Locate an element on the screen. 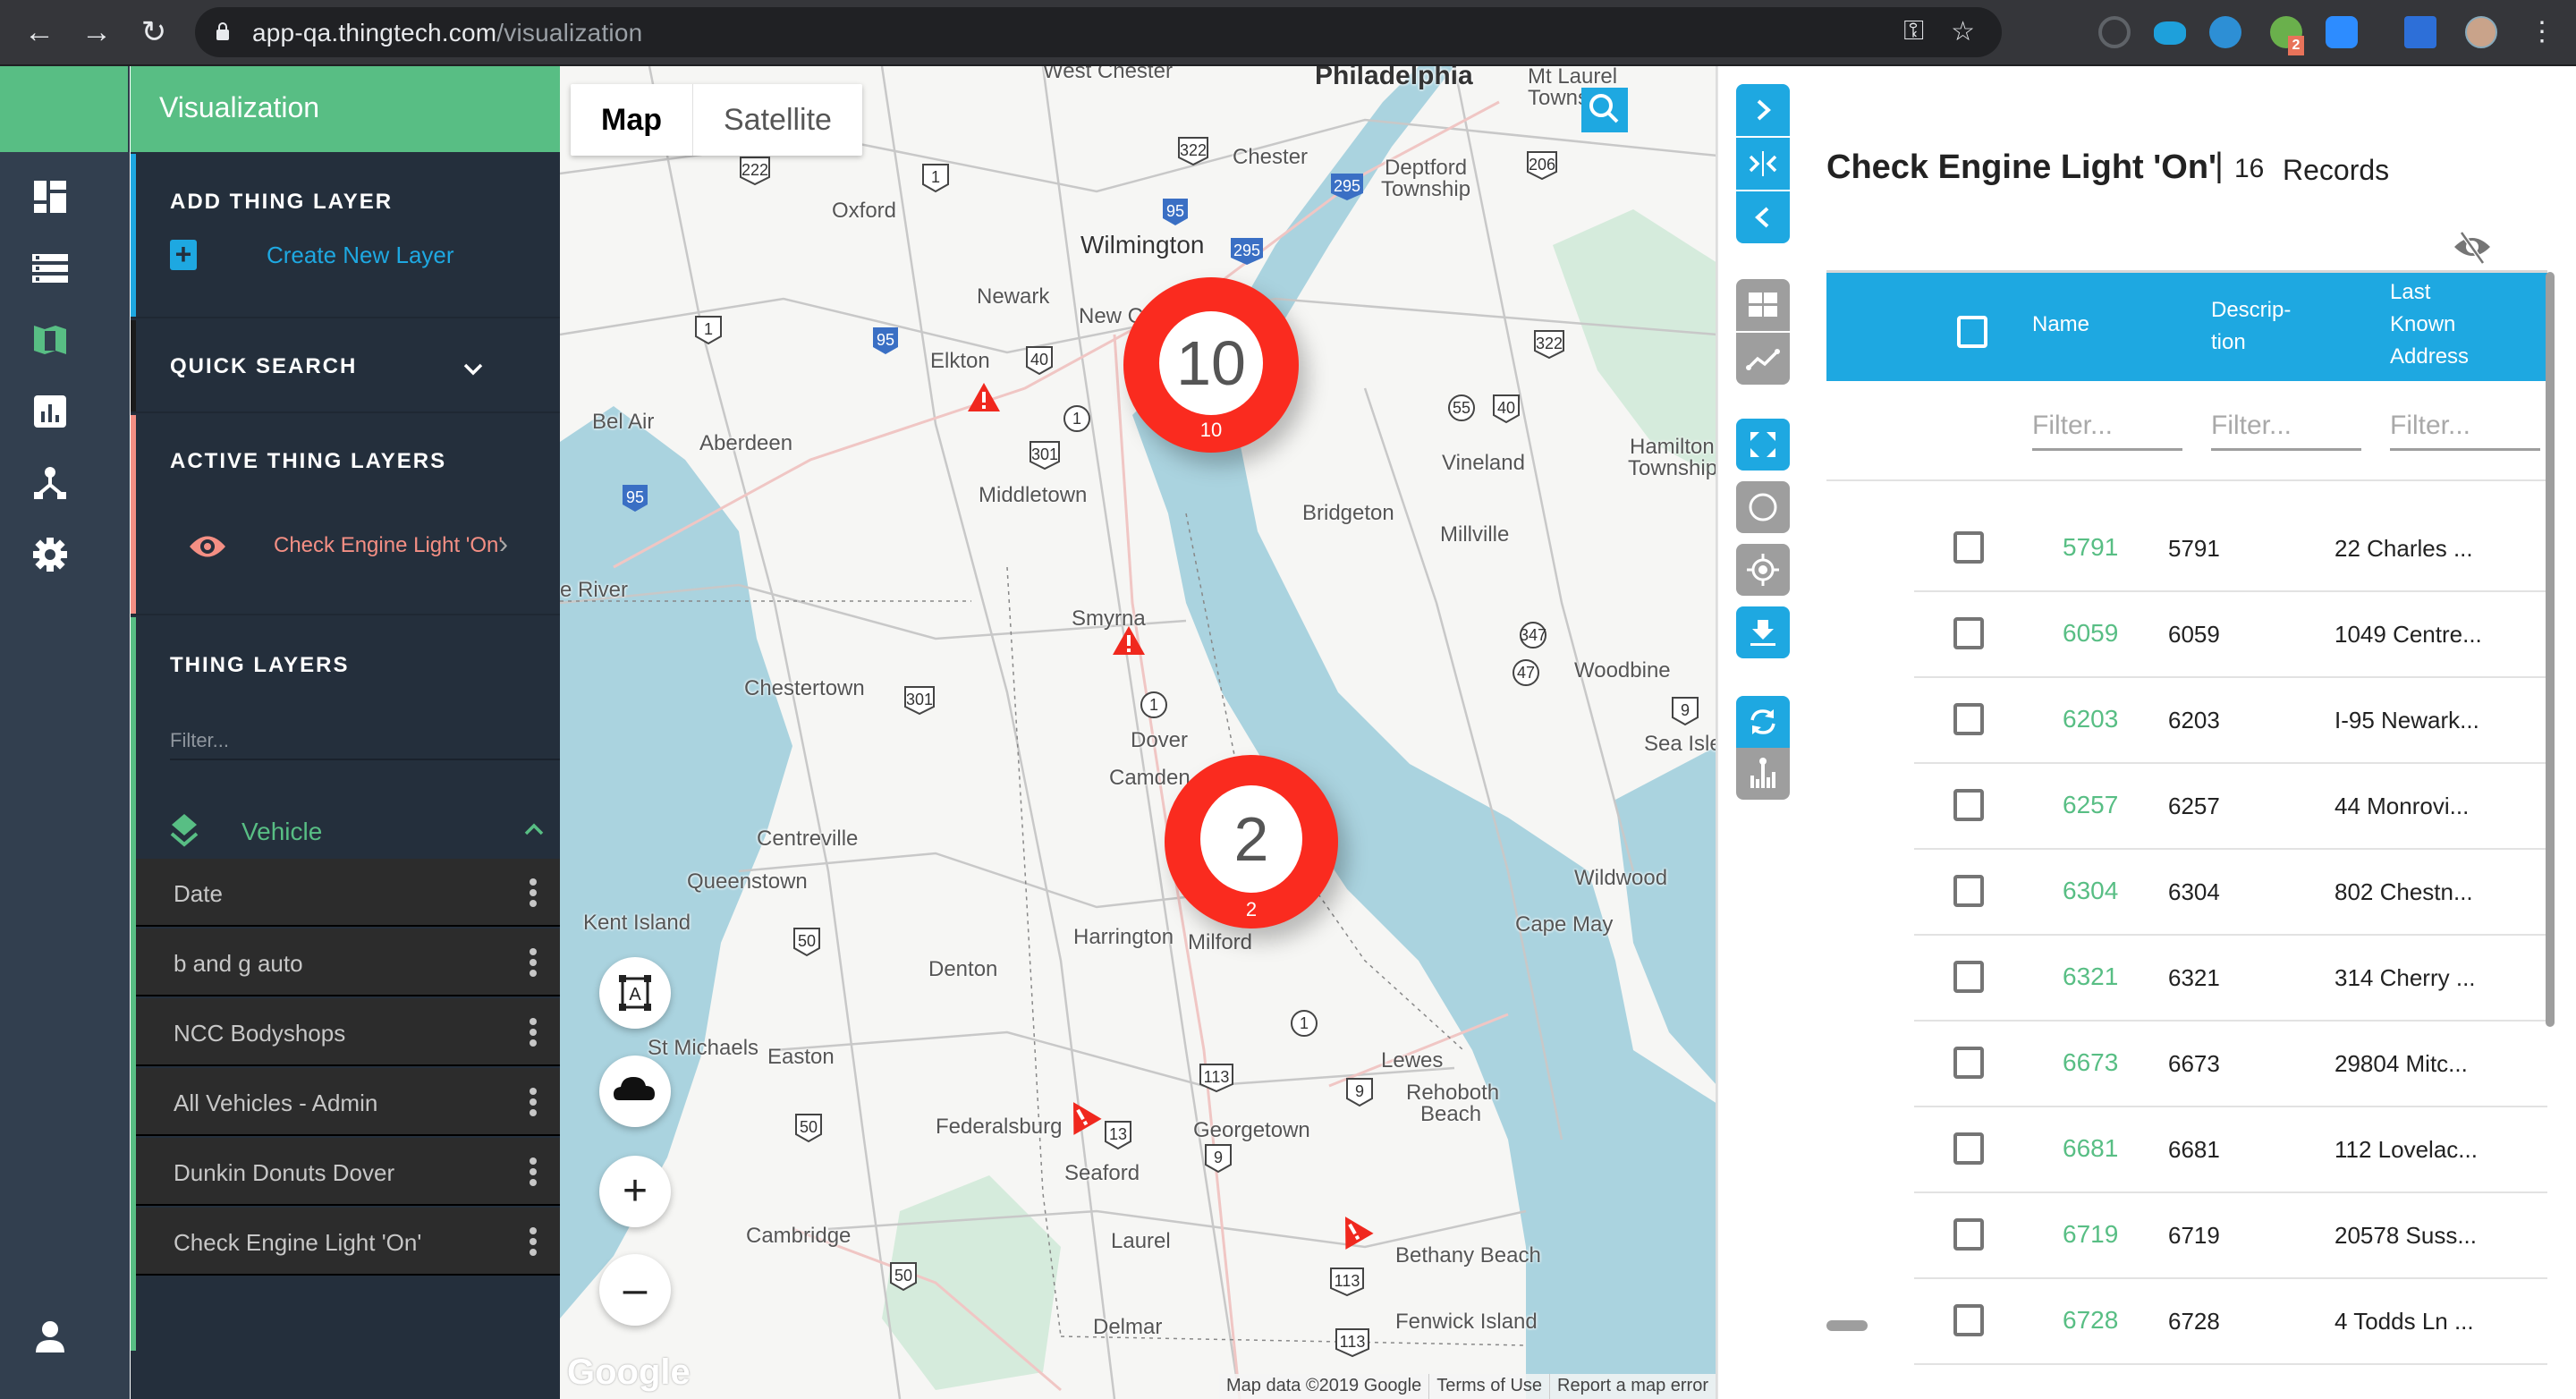  row-name-link: 6203 is located at coordinates (2090, 719).